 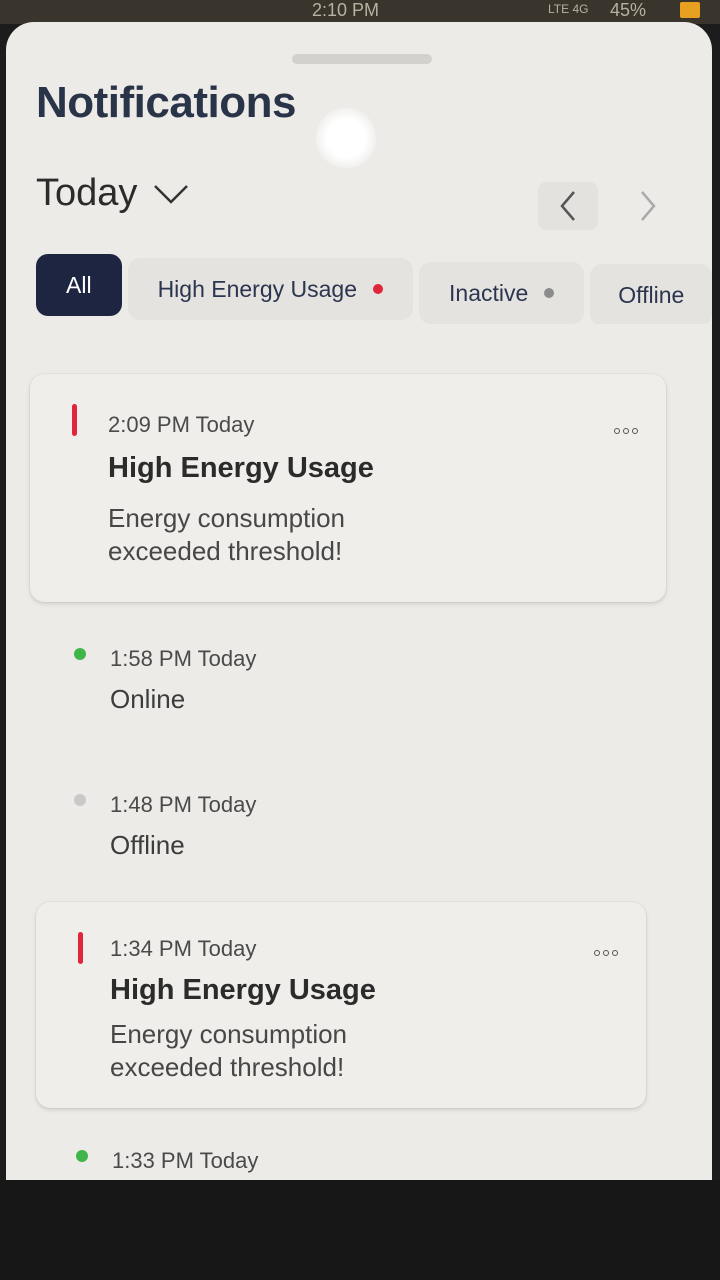 I want to click on previous-day-button, so click(x=568, y=206).